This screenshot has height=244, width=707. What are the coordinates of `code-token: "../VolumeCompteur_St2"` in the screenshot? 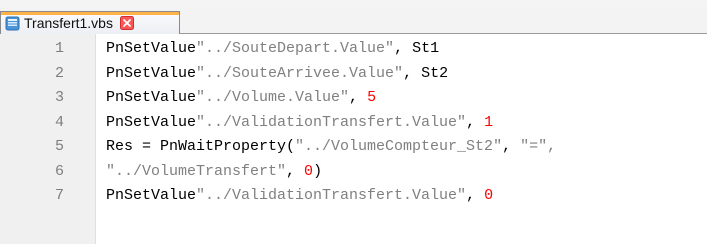 It's located at (399, 146).